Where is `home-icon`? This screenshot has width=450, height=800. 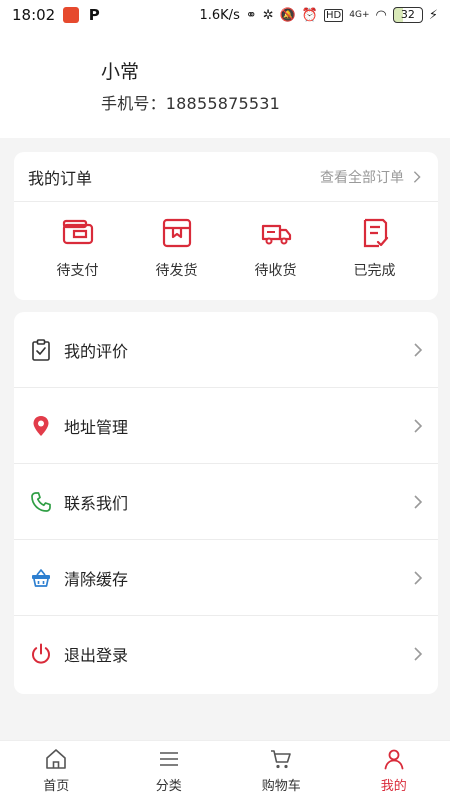 home-icon is located at coordinates (56, 759).